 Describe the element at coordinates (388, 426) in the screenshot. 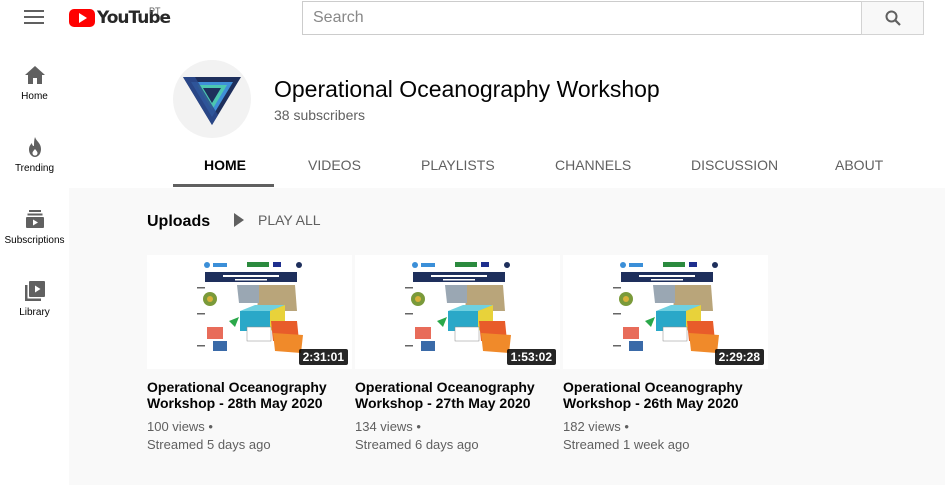

I see `view-count: 134 views •` at that location.